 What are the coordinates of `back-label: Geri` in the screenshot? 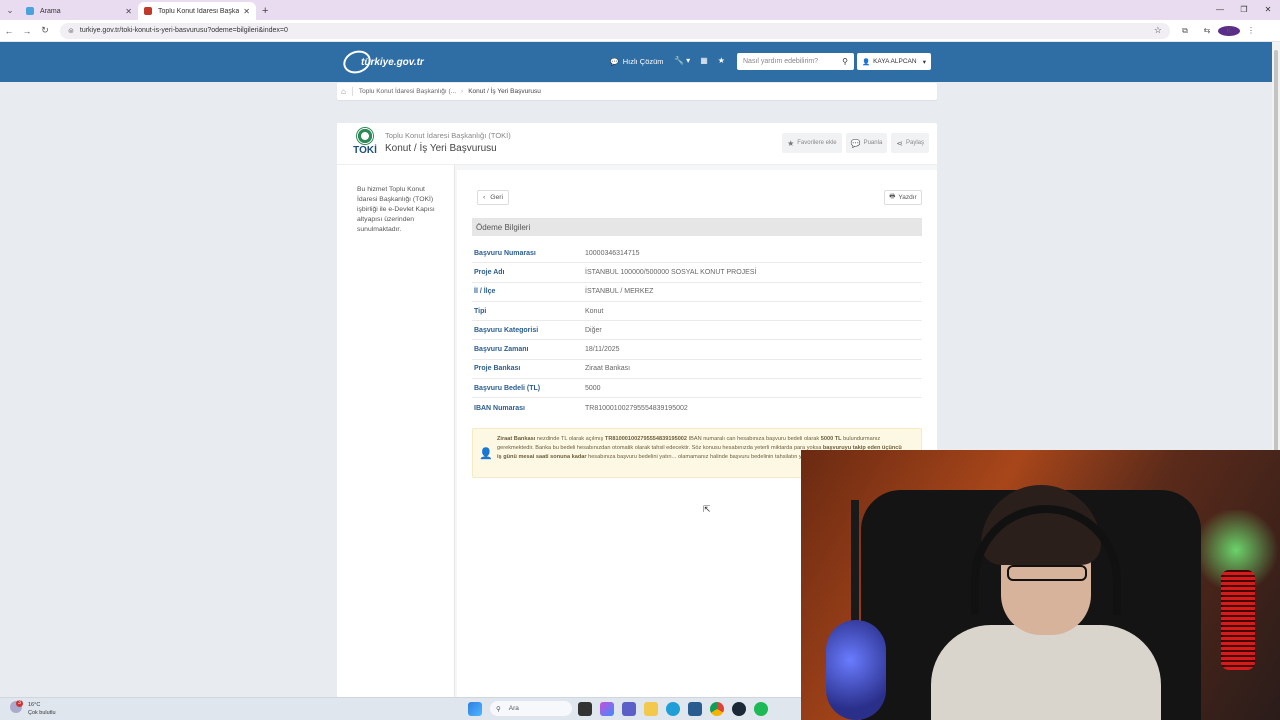 It's located at (497, 197).